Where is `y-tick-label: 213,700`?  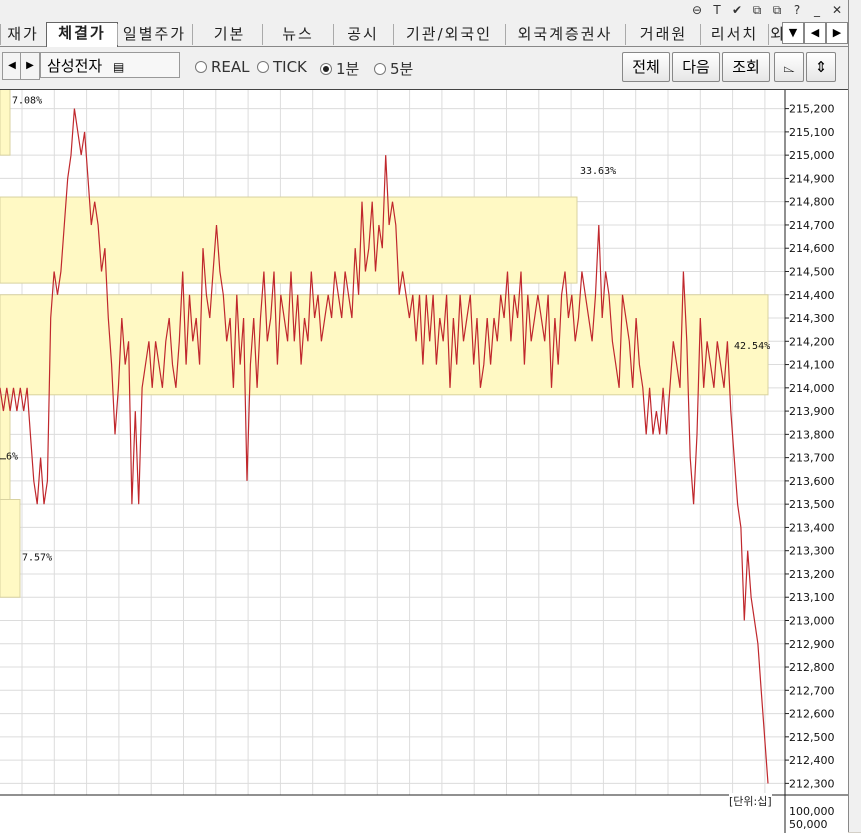 y-tick-label: 213,700 is located at coordinates (812, 458).